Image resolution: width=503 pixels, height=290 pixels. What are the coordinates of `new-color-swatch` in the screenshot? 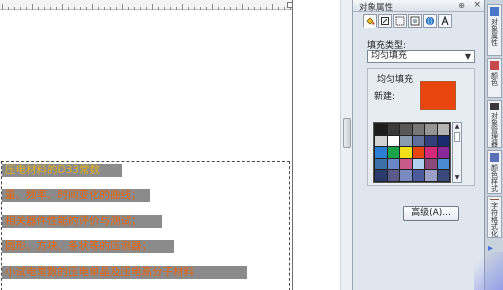 It's located at (438, 95).